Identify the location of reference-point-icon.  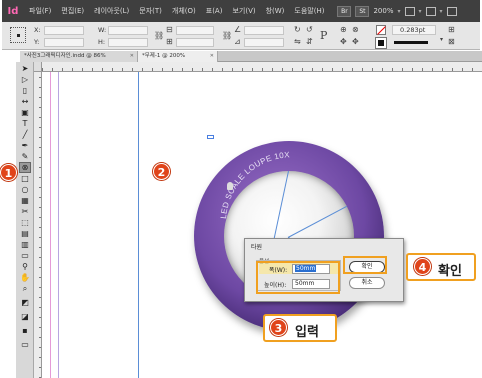
(18, 35).